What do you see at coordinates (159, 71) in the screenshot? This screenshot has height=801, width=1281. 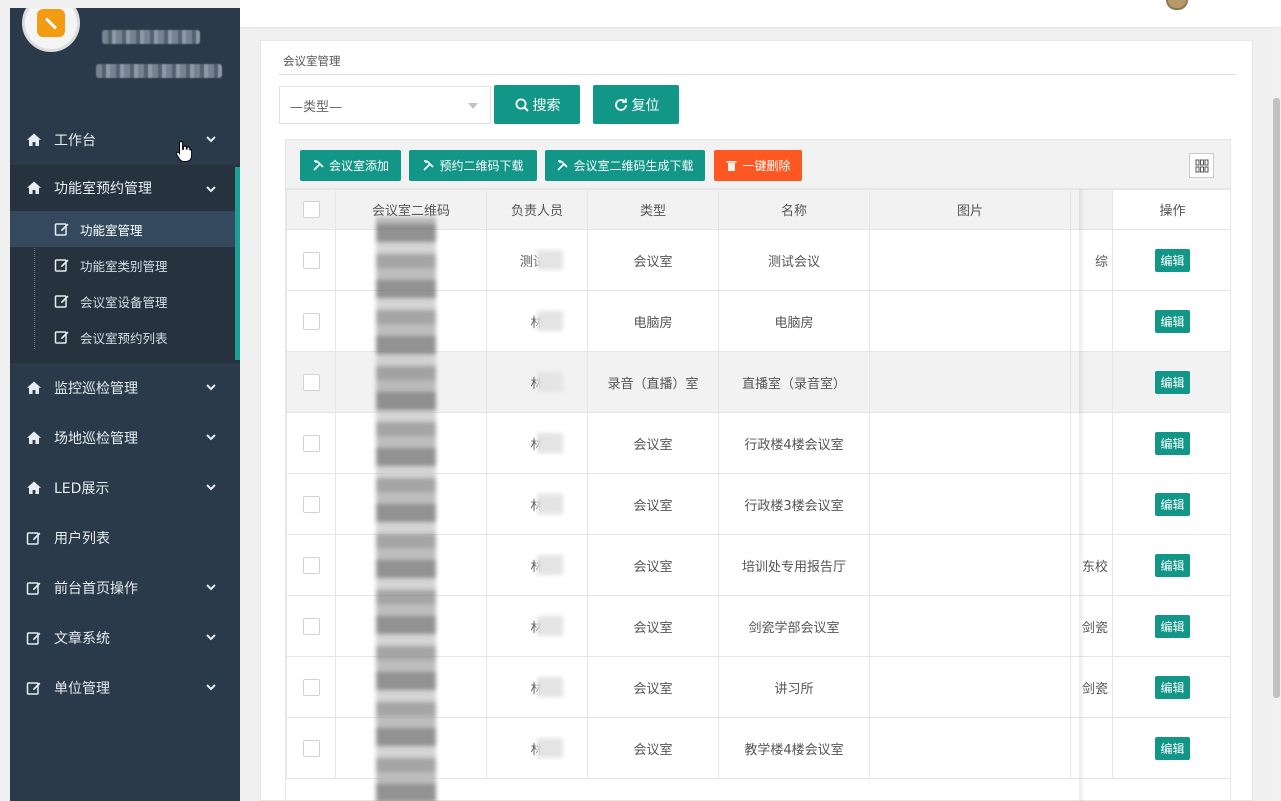 I see `user-info-blurred` at bounding box center [159, 71].